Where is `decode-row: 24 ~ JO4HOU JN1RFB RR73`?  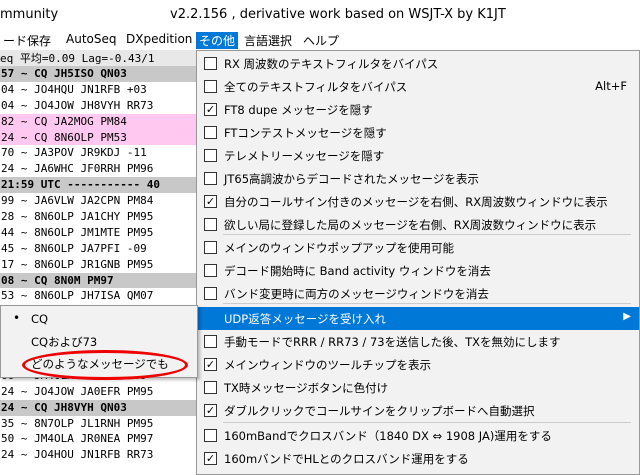 decode-row: 24 ~ JO4HOU JN1RFB RR73 is located at coordinates (98, 455).